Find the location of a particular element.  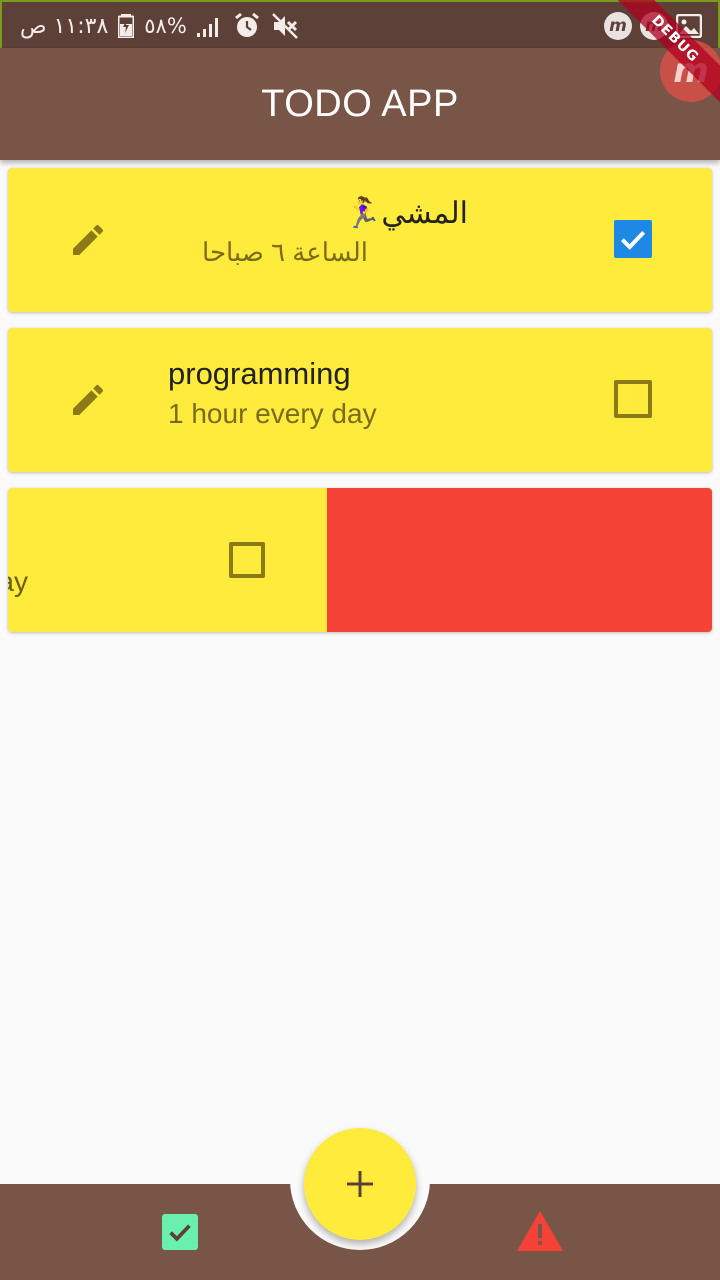

warning-icon is located at coordinates (540, 1231).